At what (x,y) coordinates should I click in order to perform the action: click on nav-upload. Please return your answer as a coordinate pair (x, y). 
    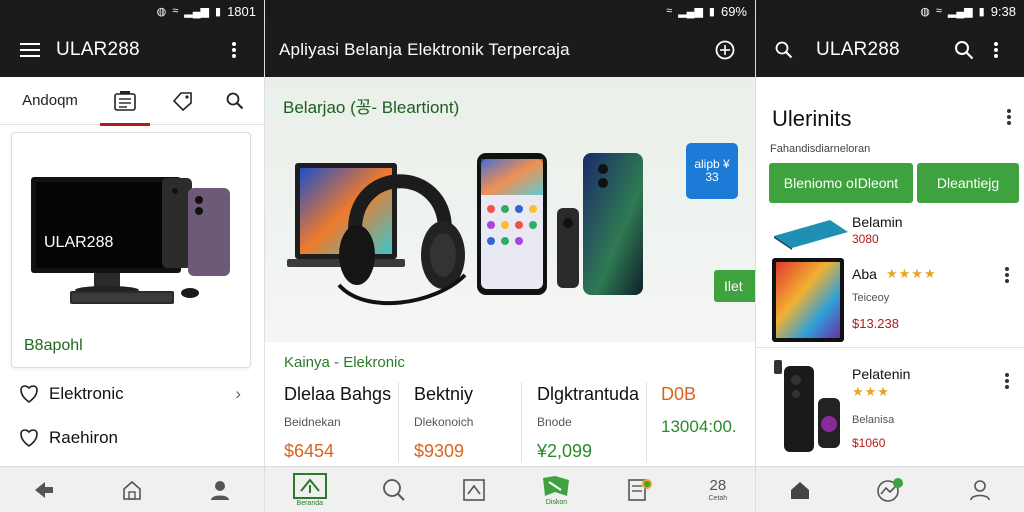
    Looking at the image, I should click on (474, 490).